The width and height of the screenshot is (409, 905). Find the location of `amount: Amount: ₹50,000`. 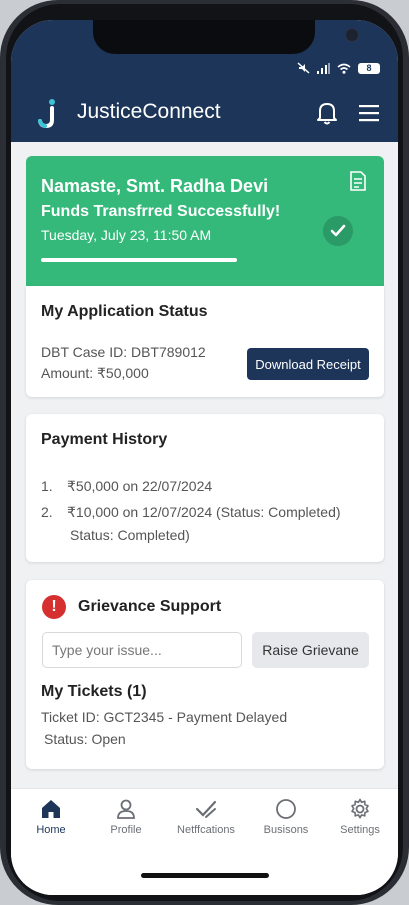

amount: Amount: ₹50,000 is located at coordinates (95, 373).